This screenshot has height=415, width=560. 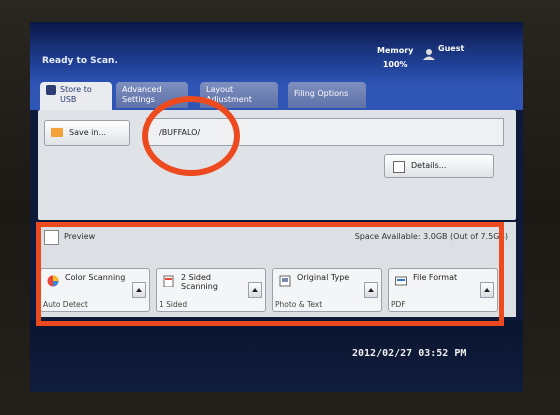 I want to click on user-icon, so click(x=429, y=54).